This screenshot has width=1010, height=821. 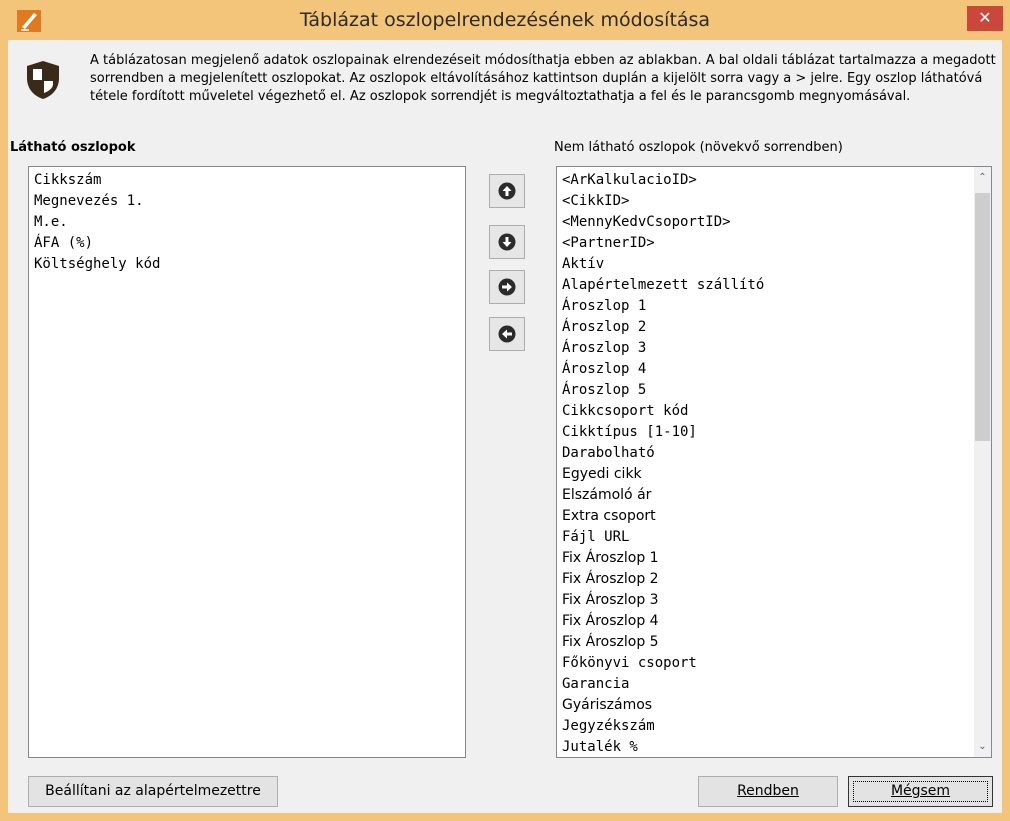 I want to click on list-item: Fájl URL, so click(x=660, y=537).